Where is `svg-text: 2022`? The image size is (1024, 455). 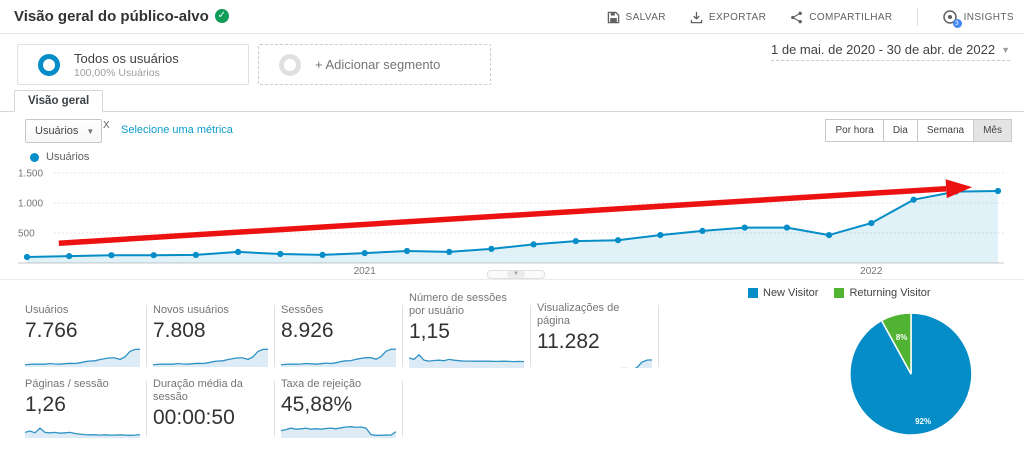
svg-text: 2022 is located at coordinates (871, 271).